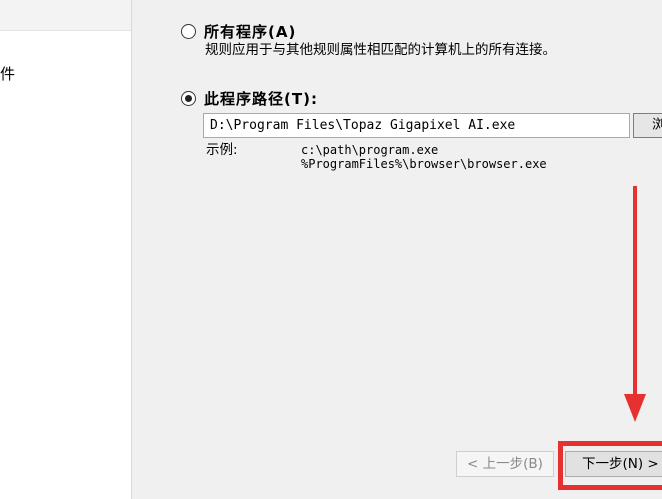 Image resolution: width=662 pixels, height=499 pixels. Describe the element at coordinates (416, 125) in the screenshot. I see `program-path-input: D:\Program Files\Topaz Gigapixel AI.exe` at that location.